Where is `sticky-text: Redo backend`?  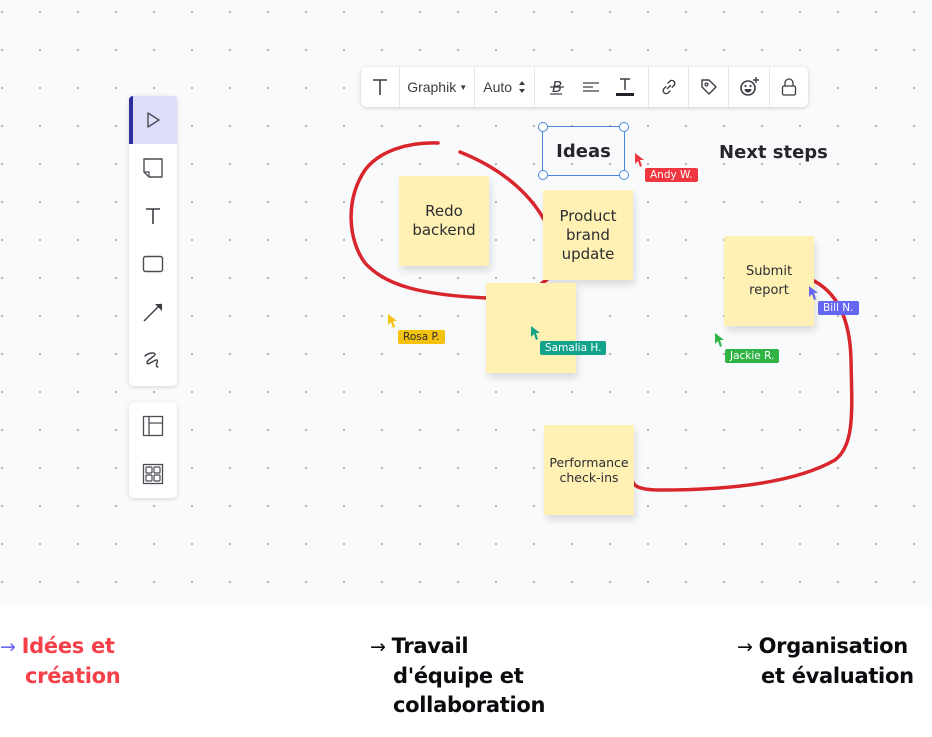 sticky-text: Redo backend is located at coordinates (444, 220).